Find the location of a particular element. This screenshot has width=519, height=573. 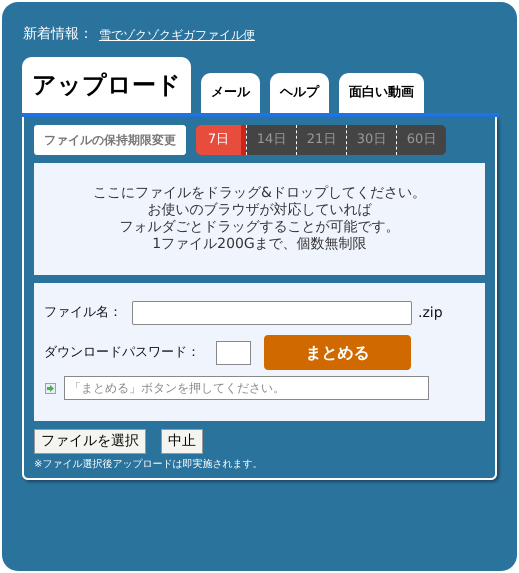

filename-field is located at coordinates (272, 313).